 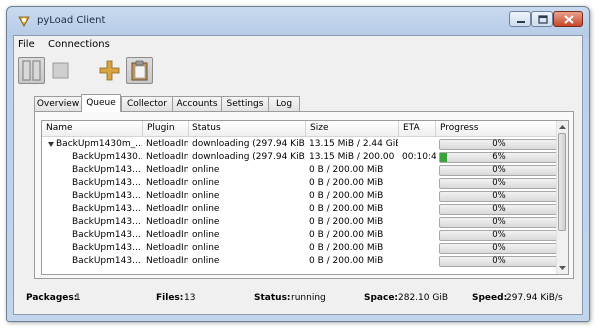 I want to click on clipboard-icon, so click(x=139, y=70).